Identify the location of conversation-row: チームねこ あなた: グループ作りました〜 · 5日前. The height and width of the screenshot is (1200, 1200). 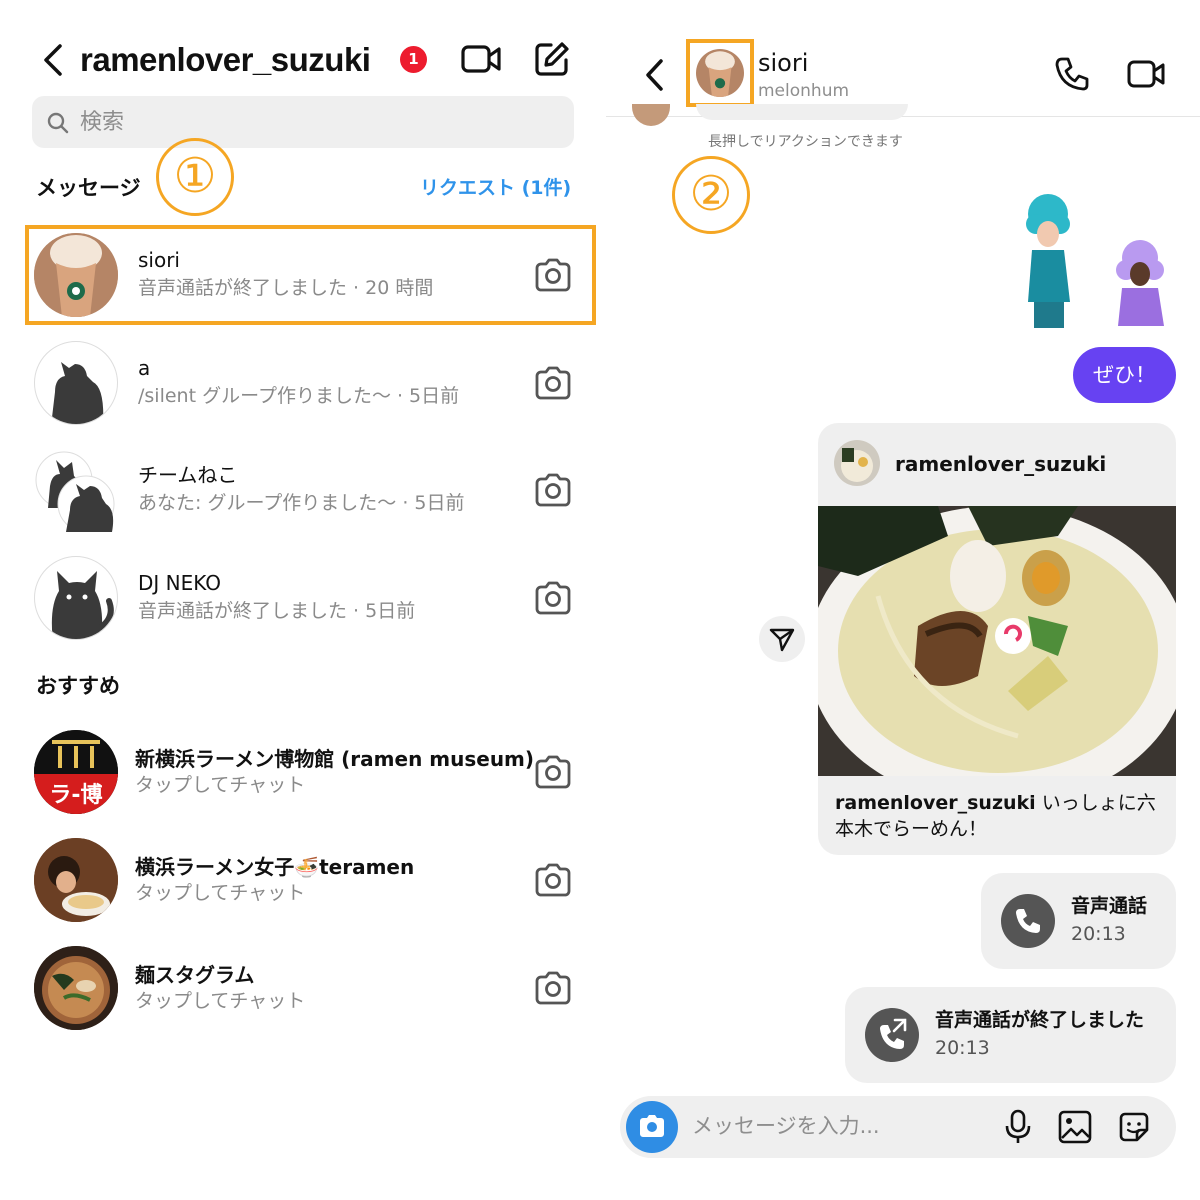
(300, 490).